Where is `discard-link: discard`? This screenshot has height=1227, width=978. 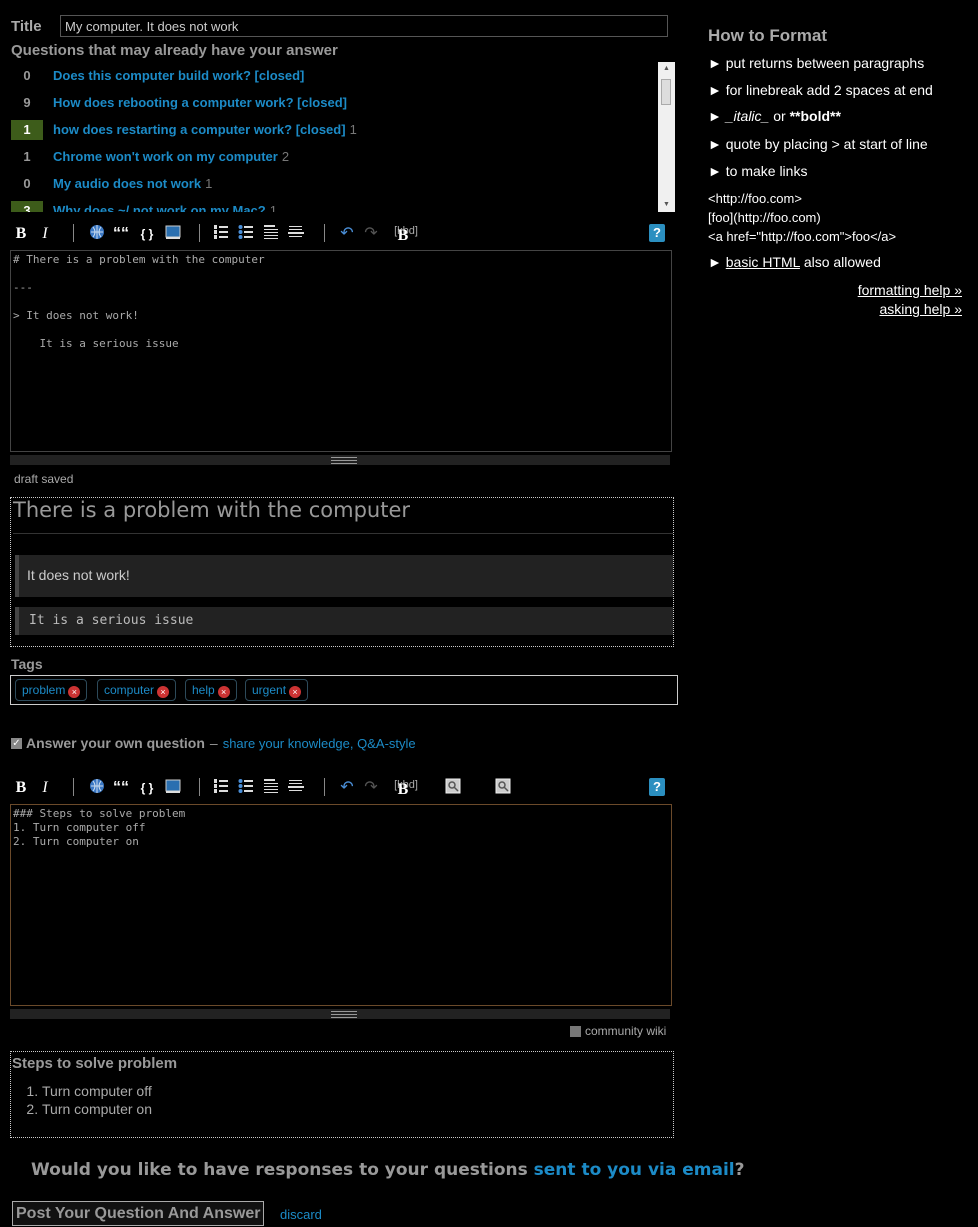 discard-link: discard is located at coordinates (301, 1214).